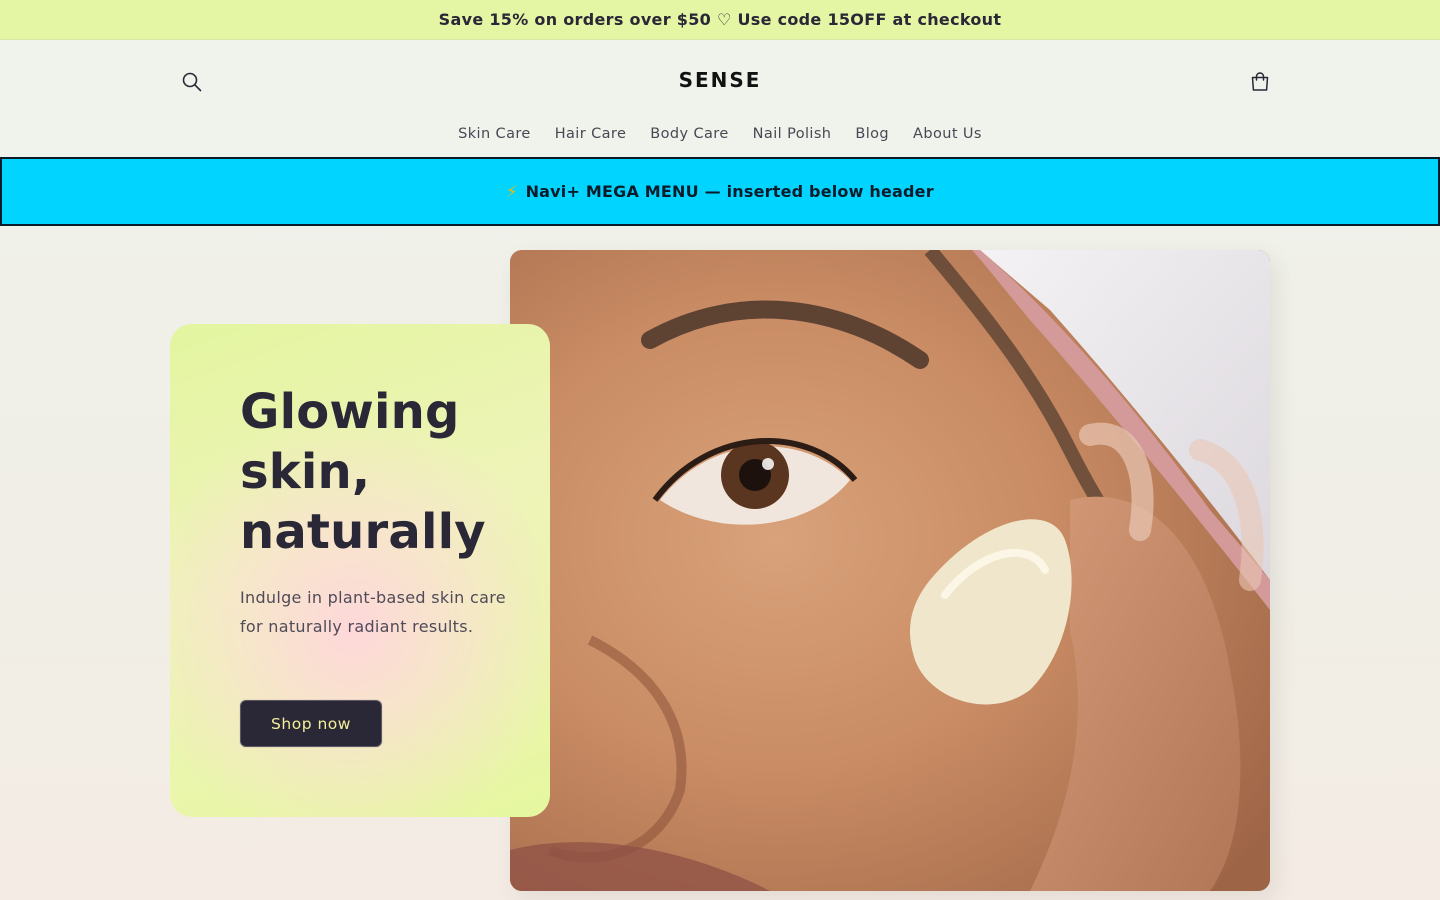  Describe the element at coordinates (872, 134) in the screenshot. I see `nav-item-blog: Blog` at that location.